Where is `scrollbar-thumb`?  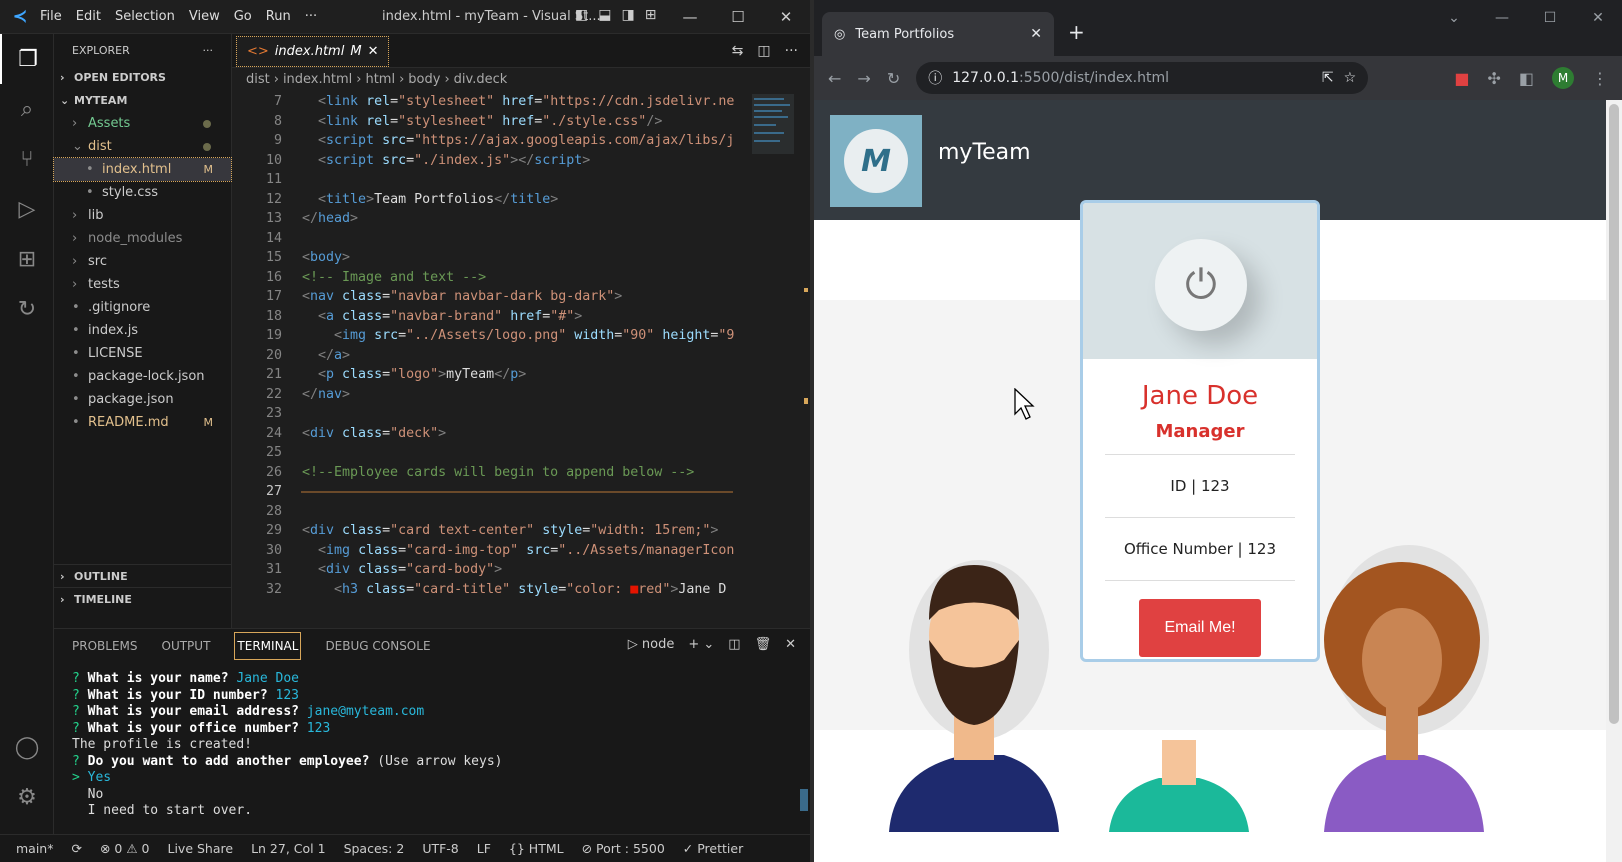 scrollbar-thumb is located at coordinates (1614, 414).